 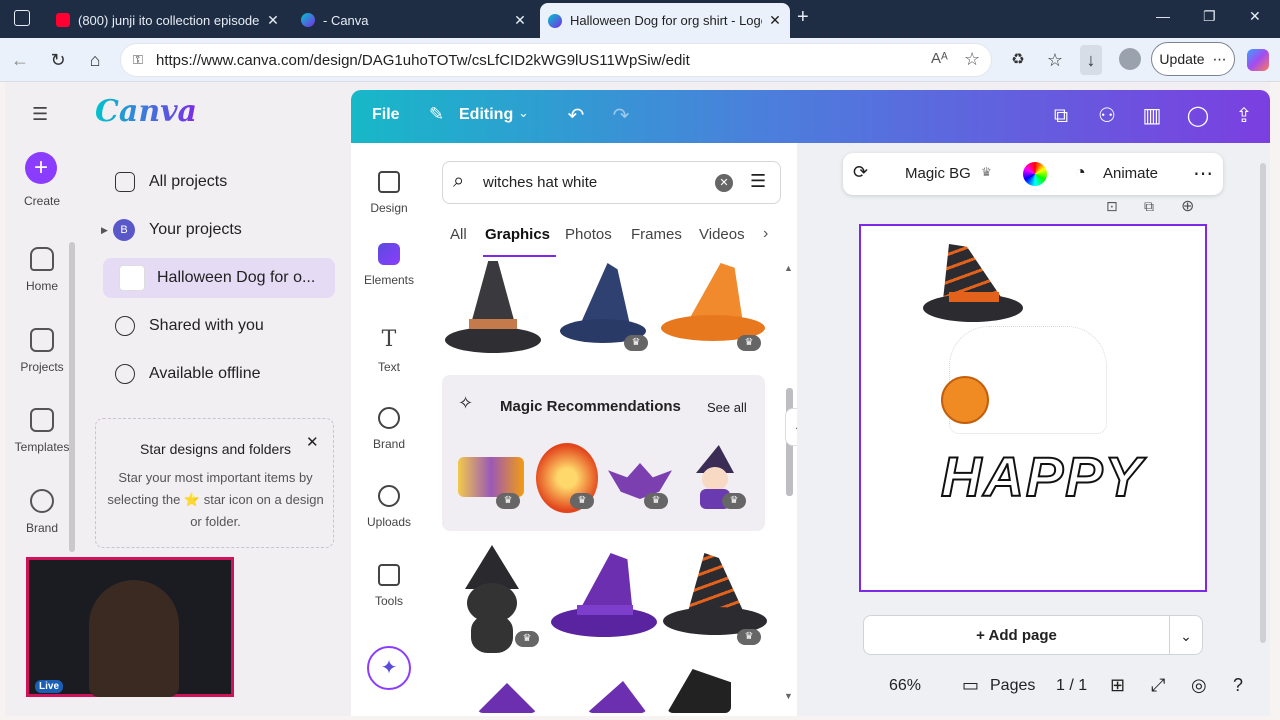 I want to click on site-info-icon: ⚿, so click(x=138, y=60).